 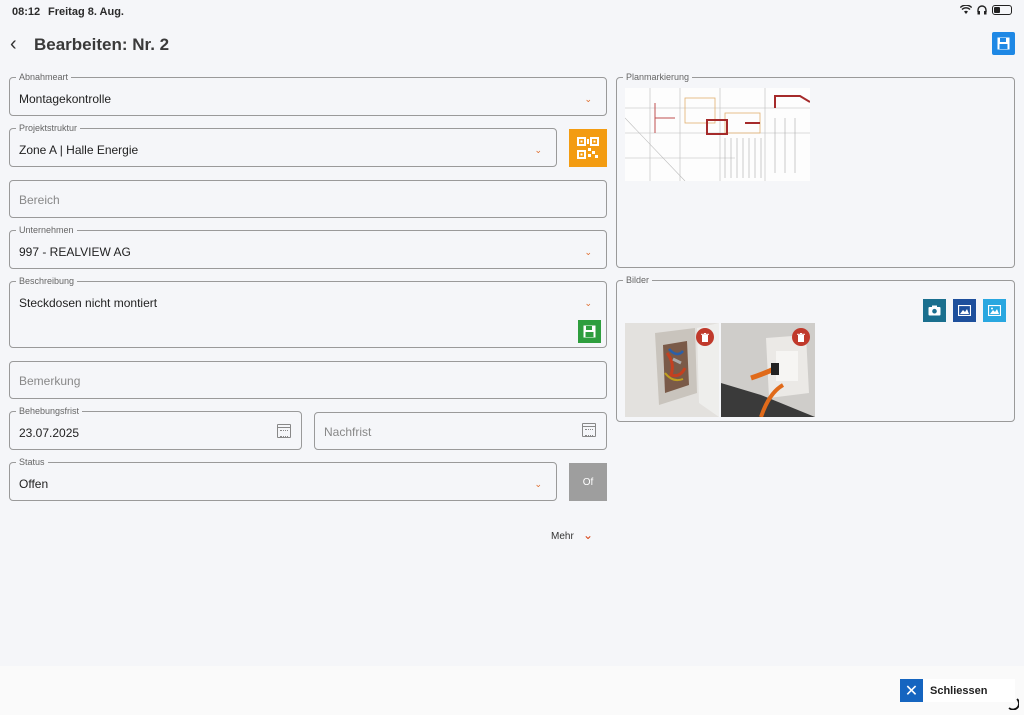 What do you see at coordinates (638, 280) in the screenshot?
I see `bilder-panel-title: Bilder` at bounding box center [638, 280].